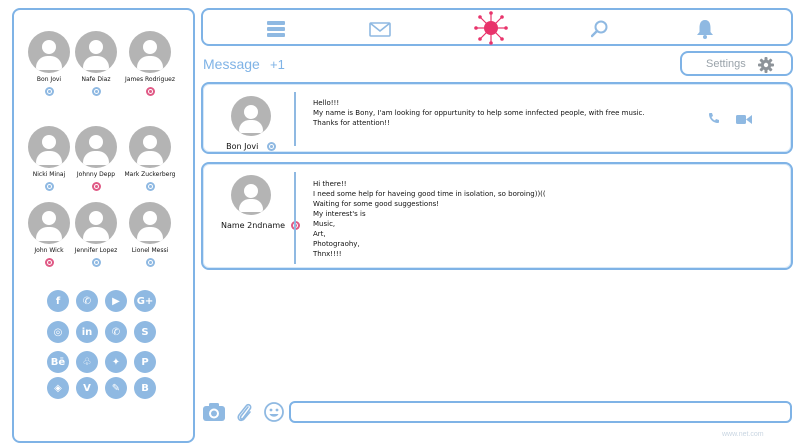  Describe the element at coordinates (145, 332) in the screenshot. I see `skype-icon: S` at that location.